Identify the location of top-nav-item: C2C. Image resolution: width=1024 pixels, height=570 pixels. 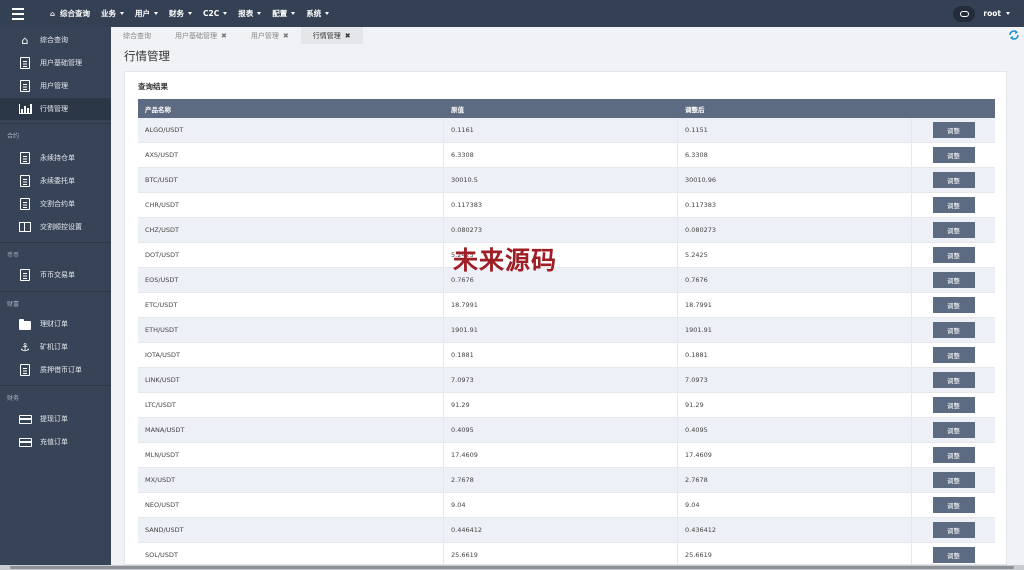
(215, 13).